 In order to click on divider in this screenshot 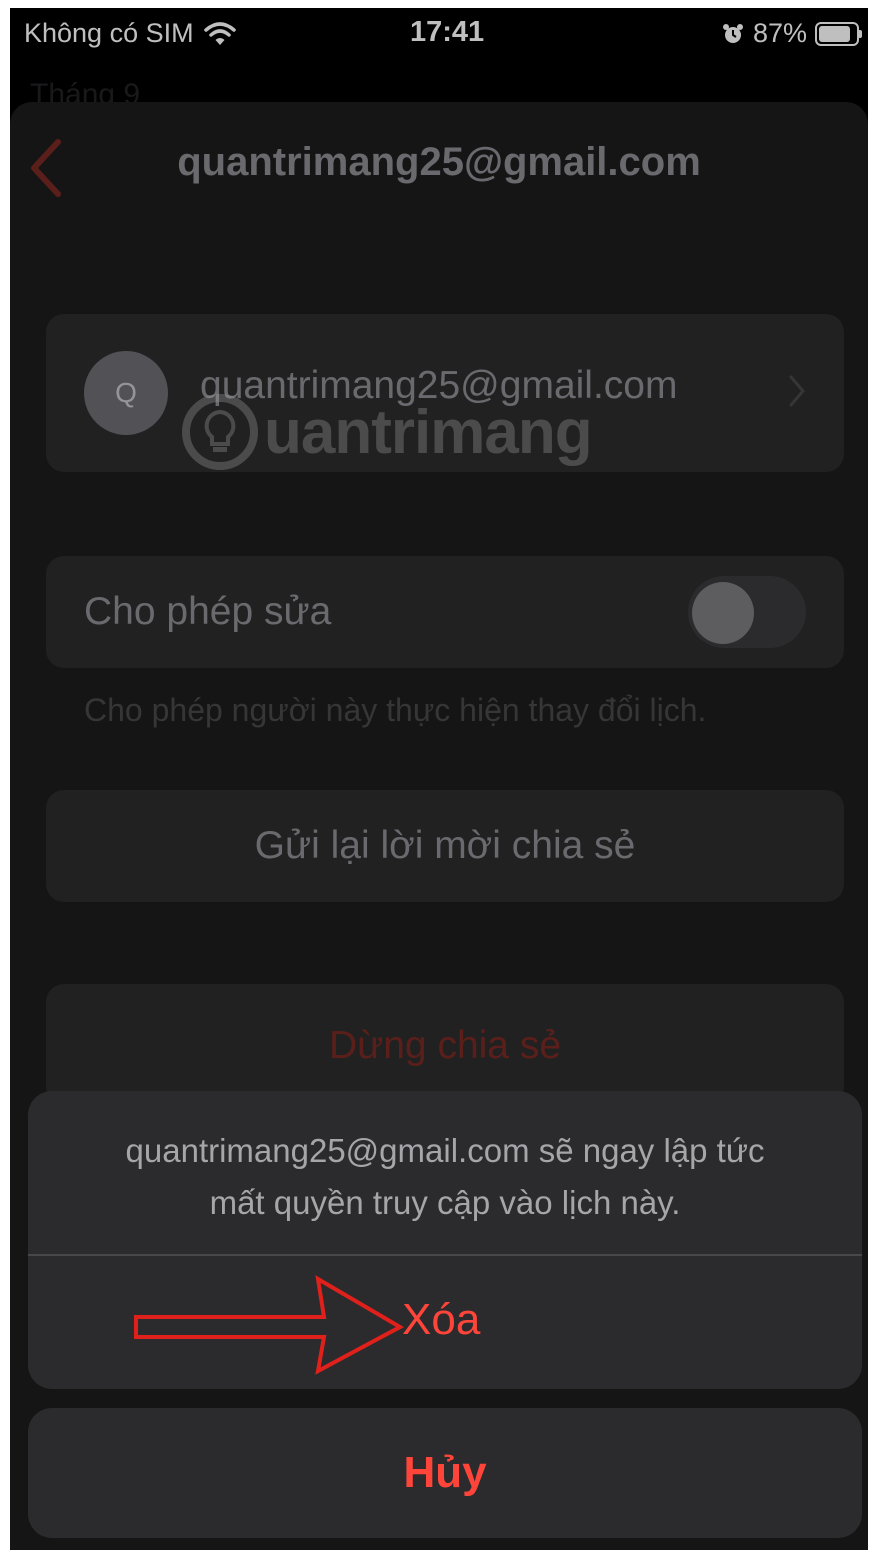, I will do `click(445, 1255)`.